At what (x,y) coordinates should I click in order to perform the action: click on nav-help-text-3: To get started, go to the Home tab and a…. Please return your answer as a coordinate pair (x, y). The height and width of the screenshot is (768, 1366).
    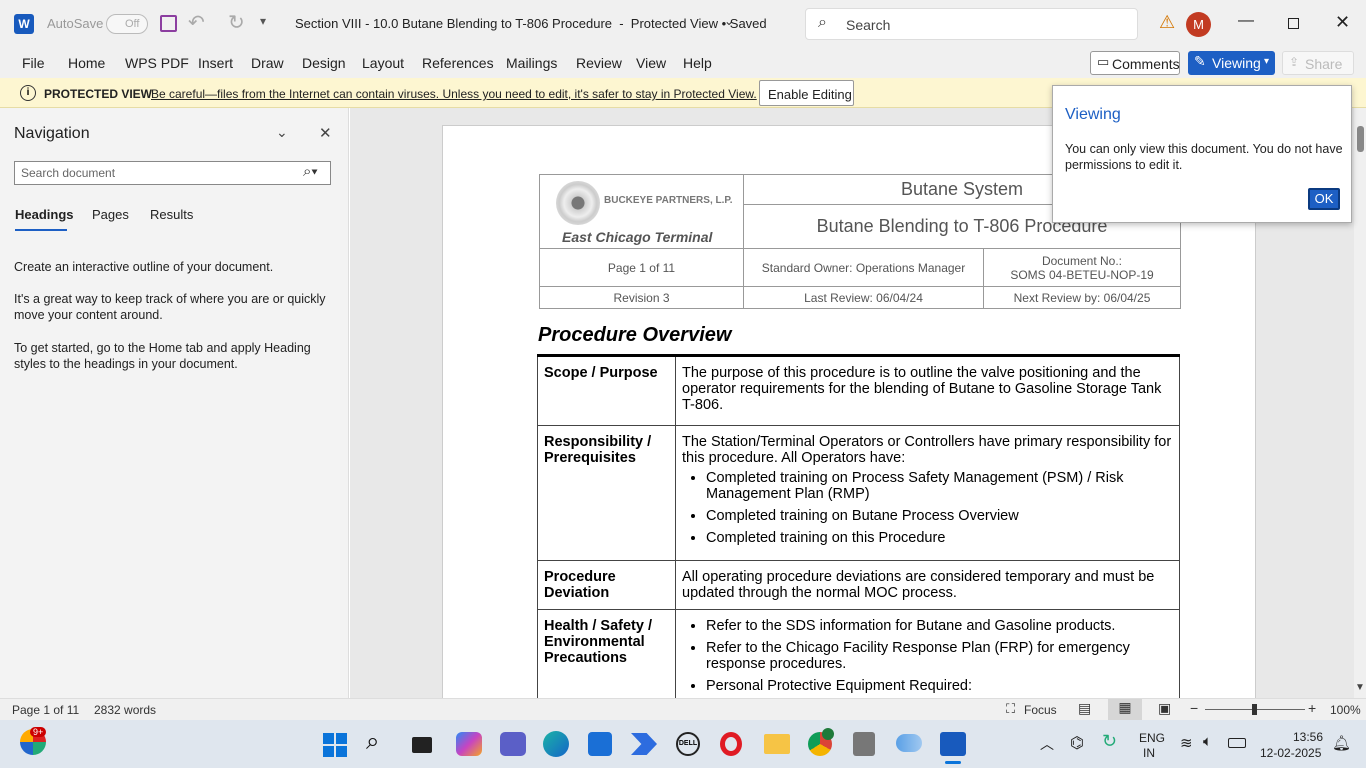
    Looking at the image, I should click on (162, 356).